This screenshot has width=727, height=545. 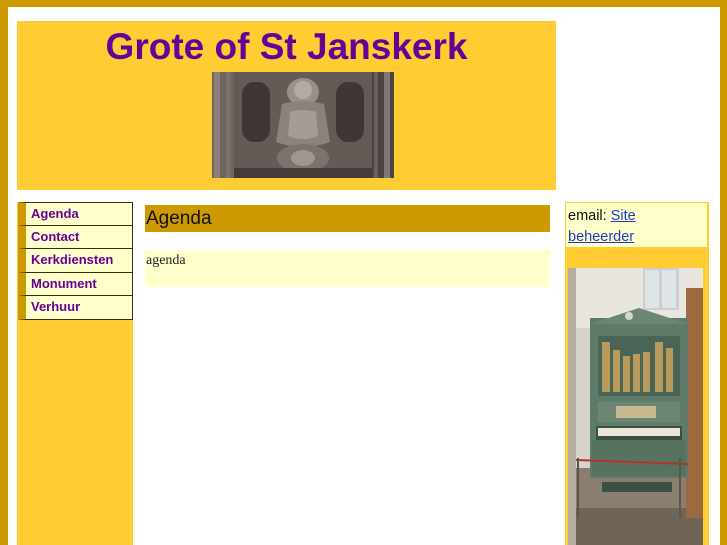 What do you see at coordinates (286, 46) in the screenshot?
I see `site-title: Grote of St Janskerk` at bounding box center [286, 46].